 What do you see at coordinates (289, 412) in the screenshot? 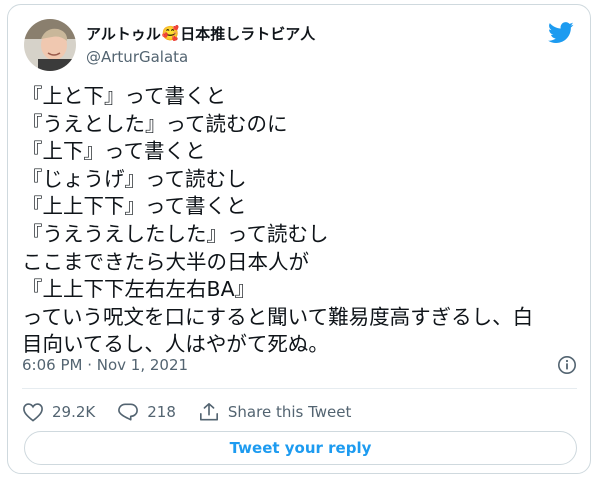
I see `share-label: Share this Tweet` at bounding box center [289, 412].